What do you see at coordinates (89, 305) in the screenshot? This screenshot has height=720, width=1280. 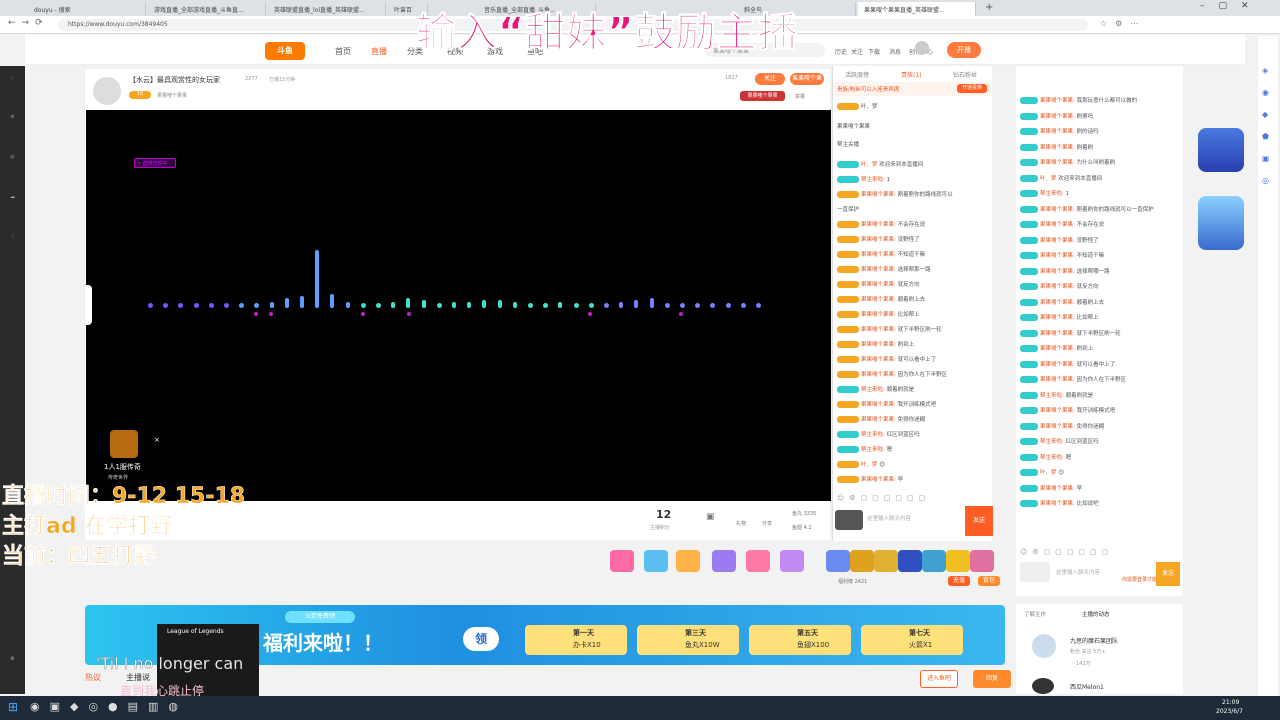 I see `player-side-handle` at bounding box center [89, 305].